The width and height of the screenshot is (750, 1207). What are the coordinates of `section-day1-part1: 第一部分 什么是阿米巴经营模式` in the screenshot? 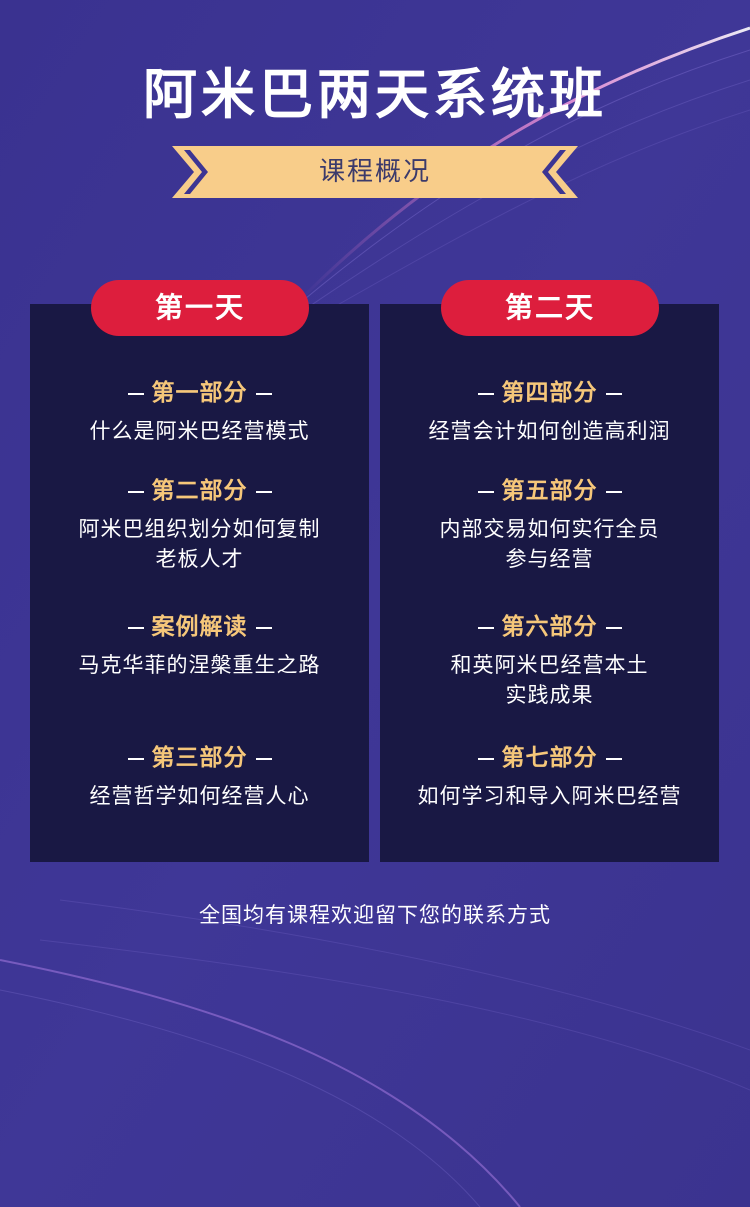 It's located at (199, 412).